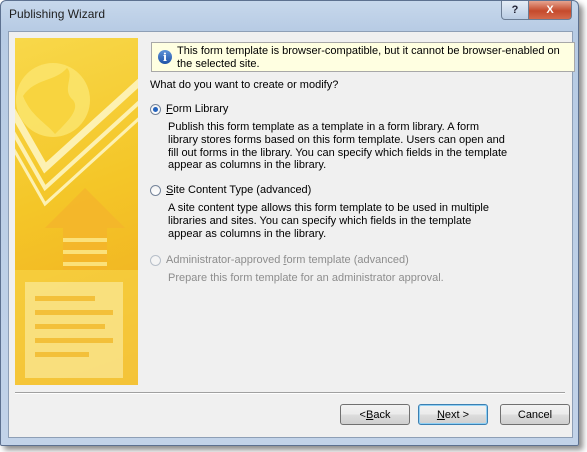 The image size is (587, 452). What do you see at coordinates (535, 414) in the screenshot?
I see `cancel-button: Cancel` at bounding box center [535, 414].